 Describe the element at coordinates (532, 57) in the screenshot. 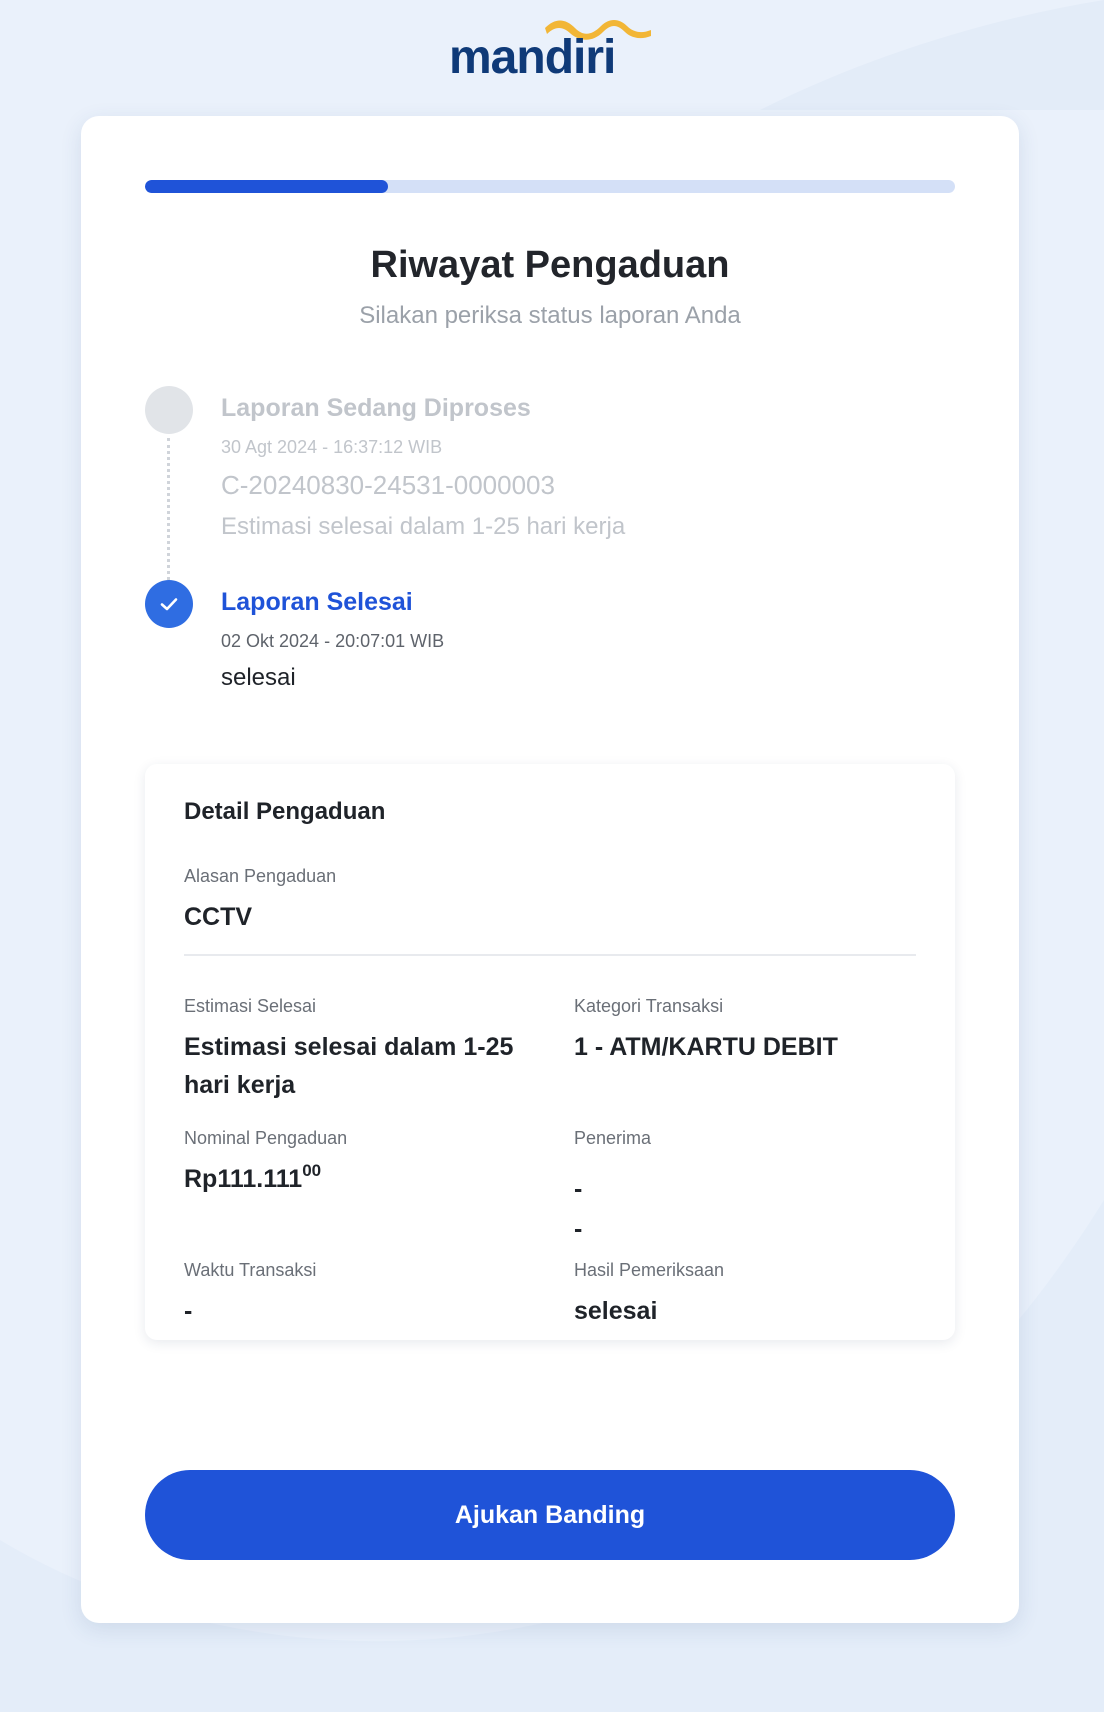

I see `logo-wordmark: mandiri` at that location.